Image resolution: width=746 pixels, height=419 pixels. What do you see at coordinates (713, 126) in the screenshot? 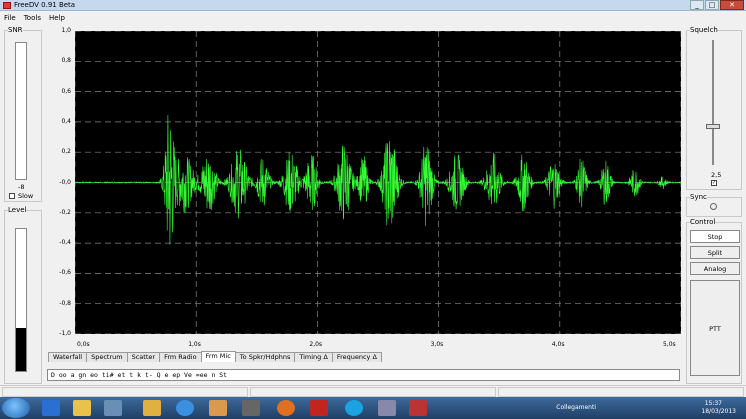
I see `squelch-slider-thumb` at bounding box center [713, 126].